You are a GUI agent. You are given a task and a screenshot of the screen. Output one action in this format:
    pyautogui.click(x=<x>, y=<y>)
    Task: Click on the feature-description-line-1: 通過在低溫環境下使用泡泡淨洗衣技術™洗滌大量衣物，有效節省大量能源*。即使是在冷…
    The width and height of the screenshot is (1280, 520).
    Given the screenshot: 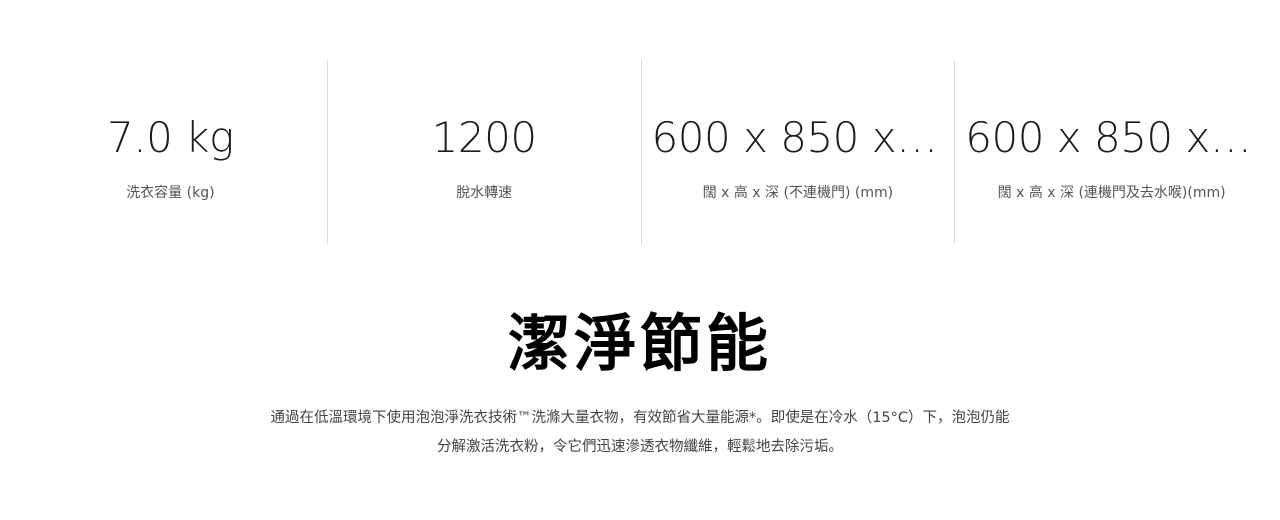 What is the action you would take?
    pyautogui.click(x=640, y=418)
    